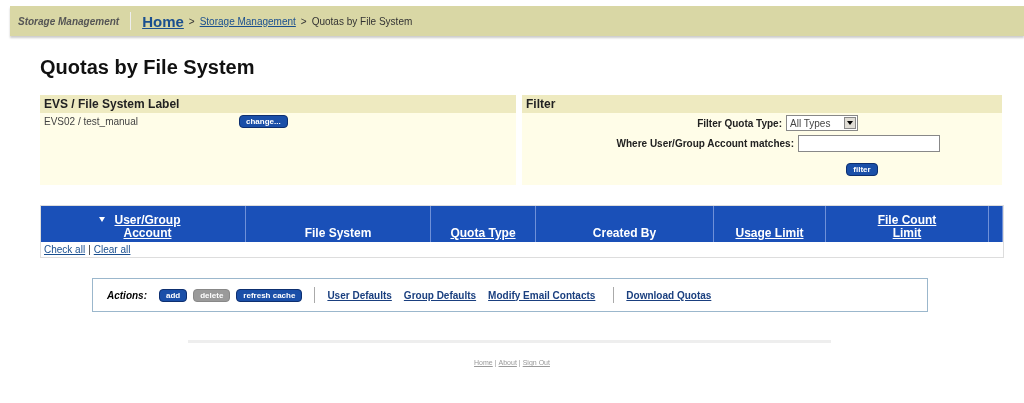 This screenshot has height=403, width=1024. What do you see at coordinates (762, 104) in the screenshot?
I see `panel-heading: Filter` at bounding box center [762, 104].